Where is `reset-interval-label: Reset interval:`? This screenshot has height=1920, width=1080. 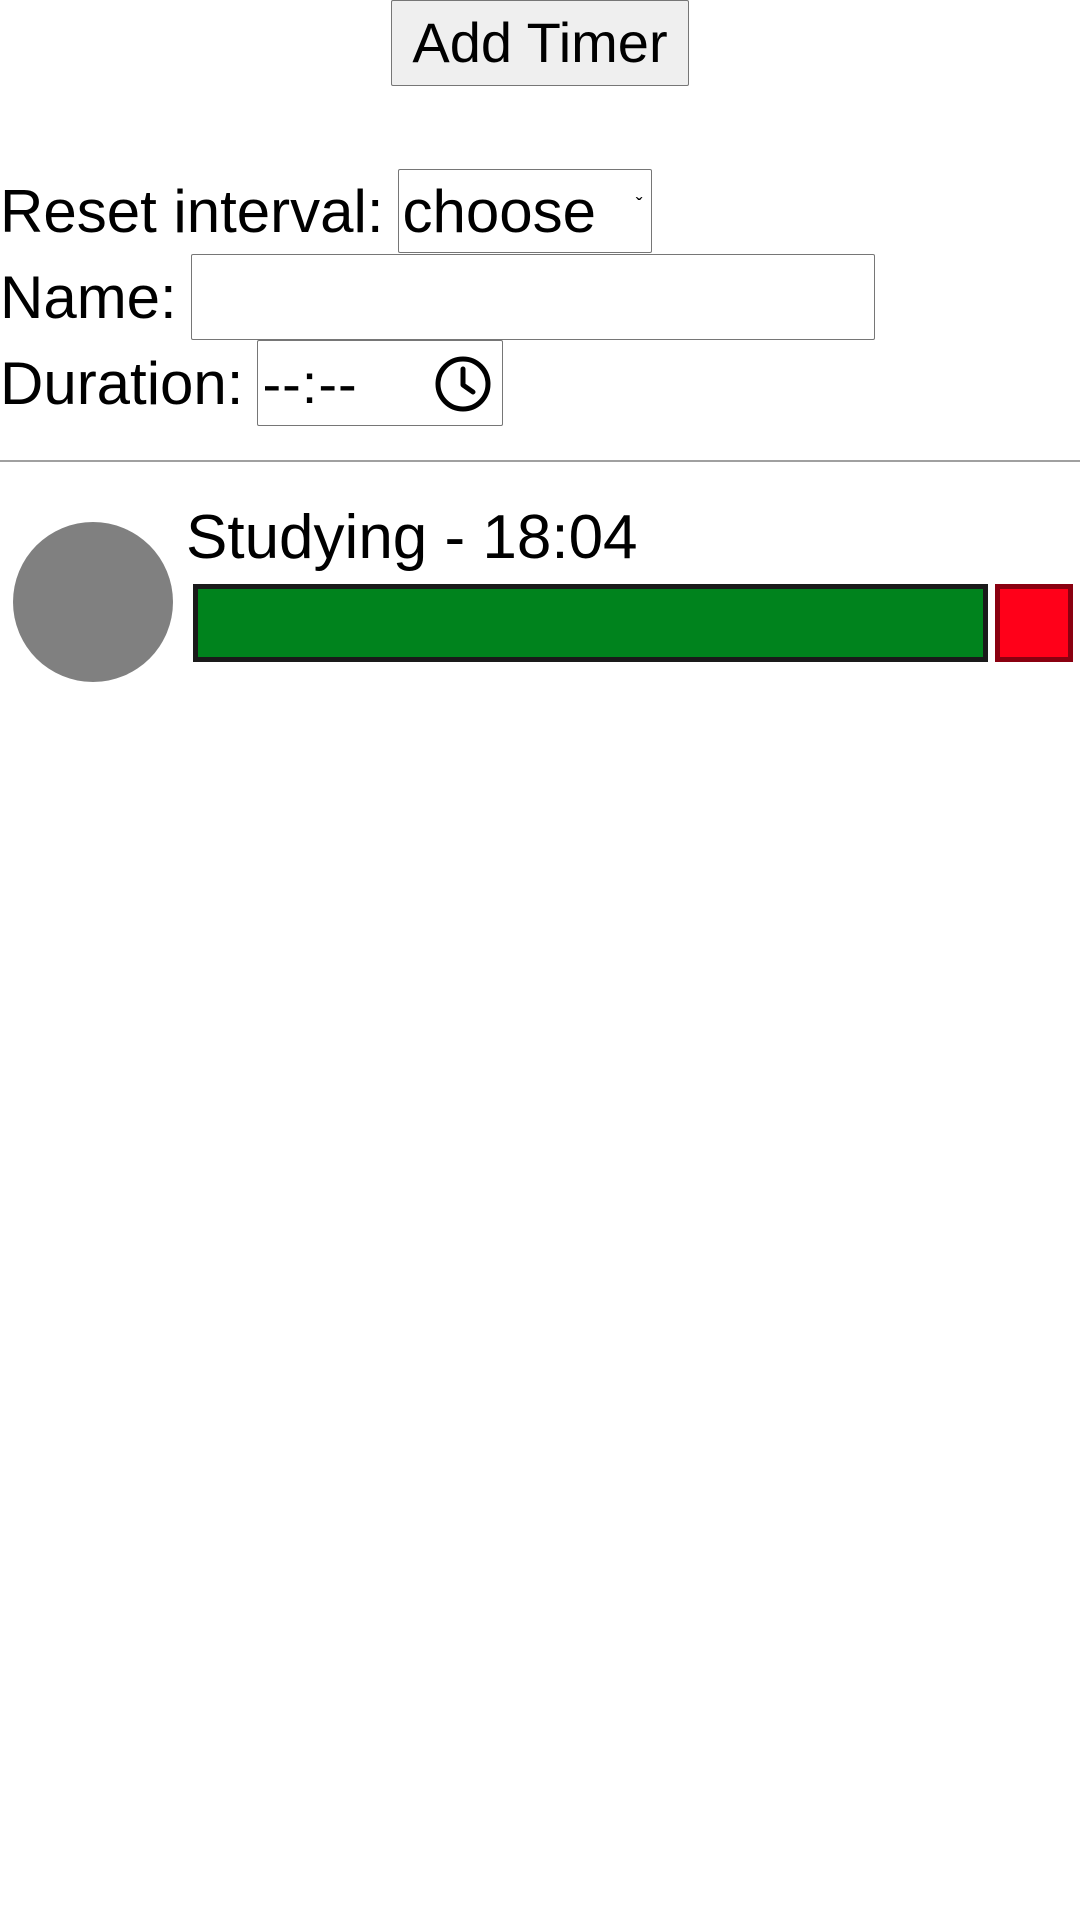 reset-interval-label: Reset interval: is located at coordinates (192, 211).